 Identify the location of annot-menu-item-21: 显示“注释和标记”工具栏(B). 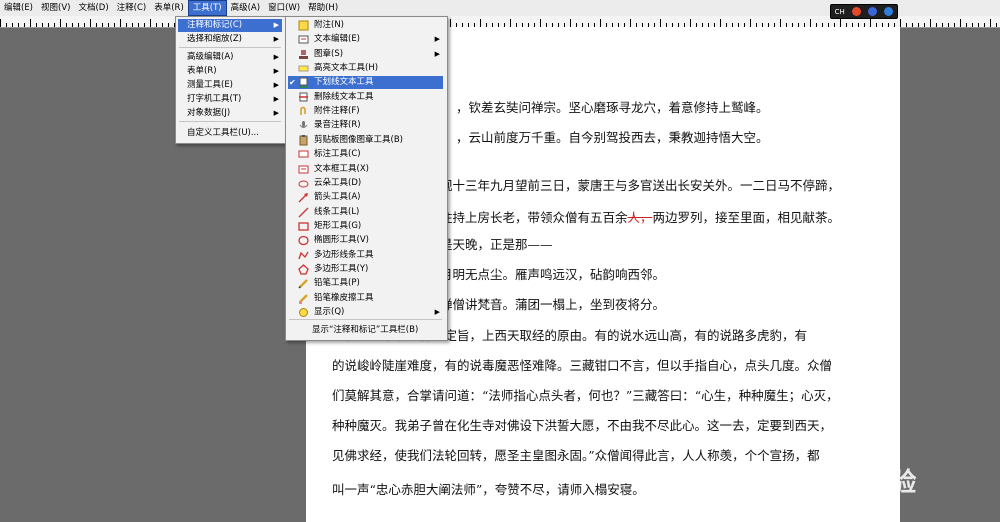
(365, 330).